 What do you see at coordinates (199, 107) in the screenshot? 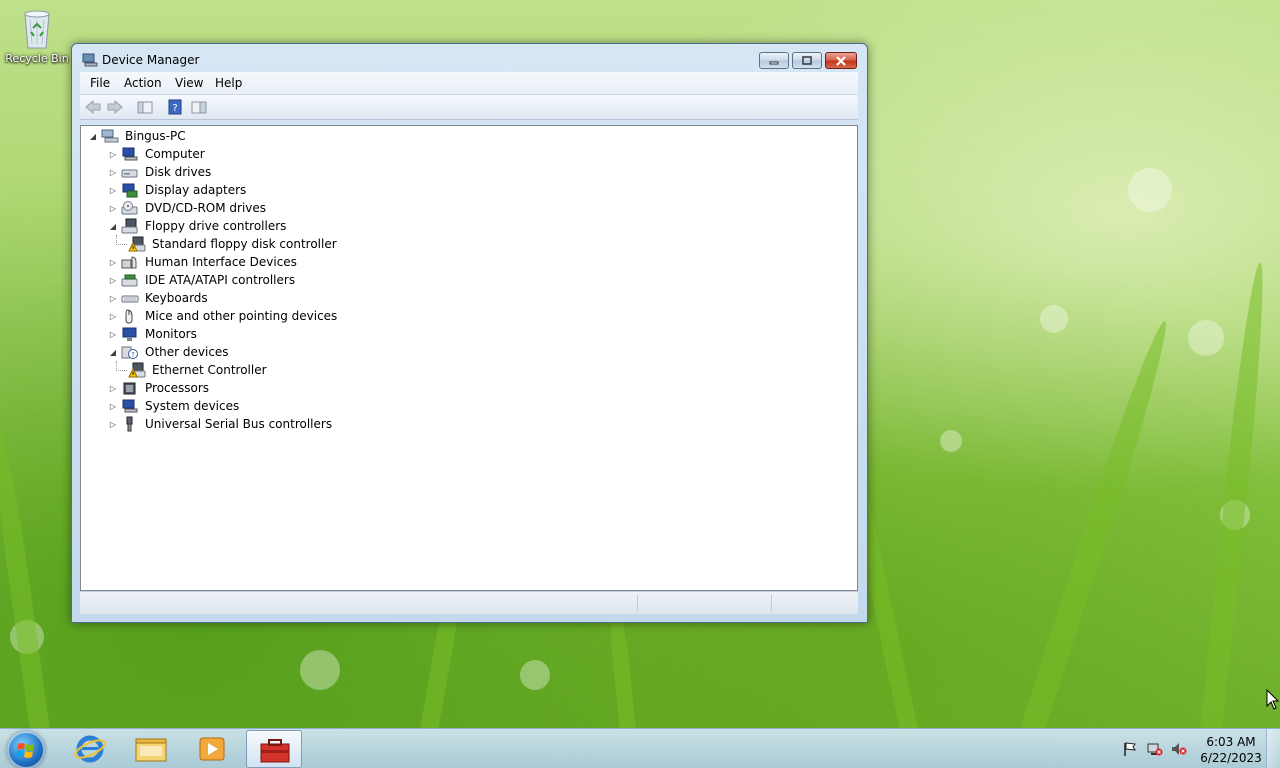
I see `properties-view-button` at bounding box center [199, 107].